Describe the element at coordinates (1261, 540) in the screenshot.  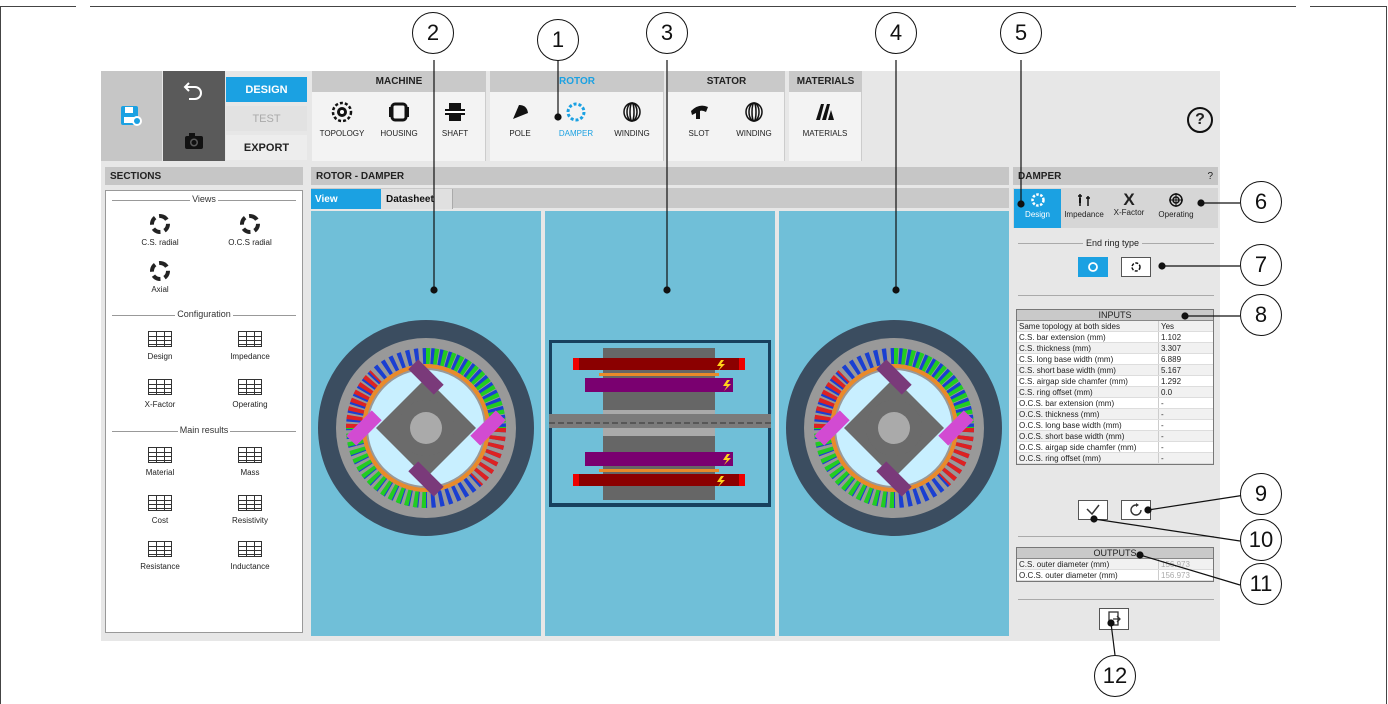
I see `callout-10: 10` at that location.